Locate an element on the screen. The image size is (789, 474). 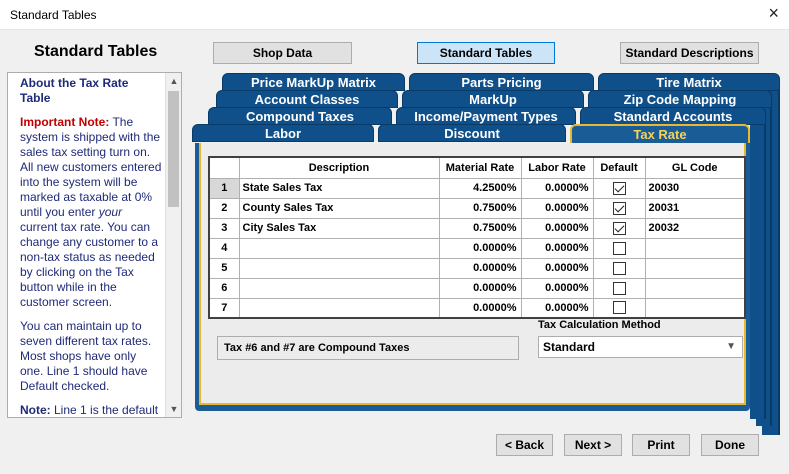
row-number: 7 is located at coordinates (224, 308).